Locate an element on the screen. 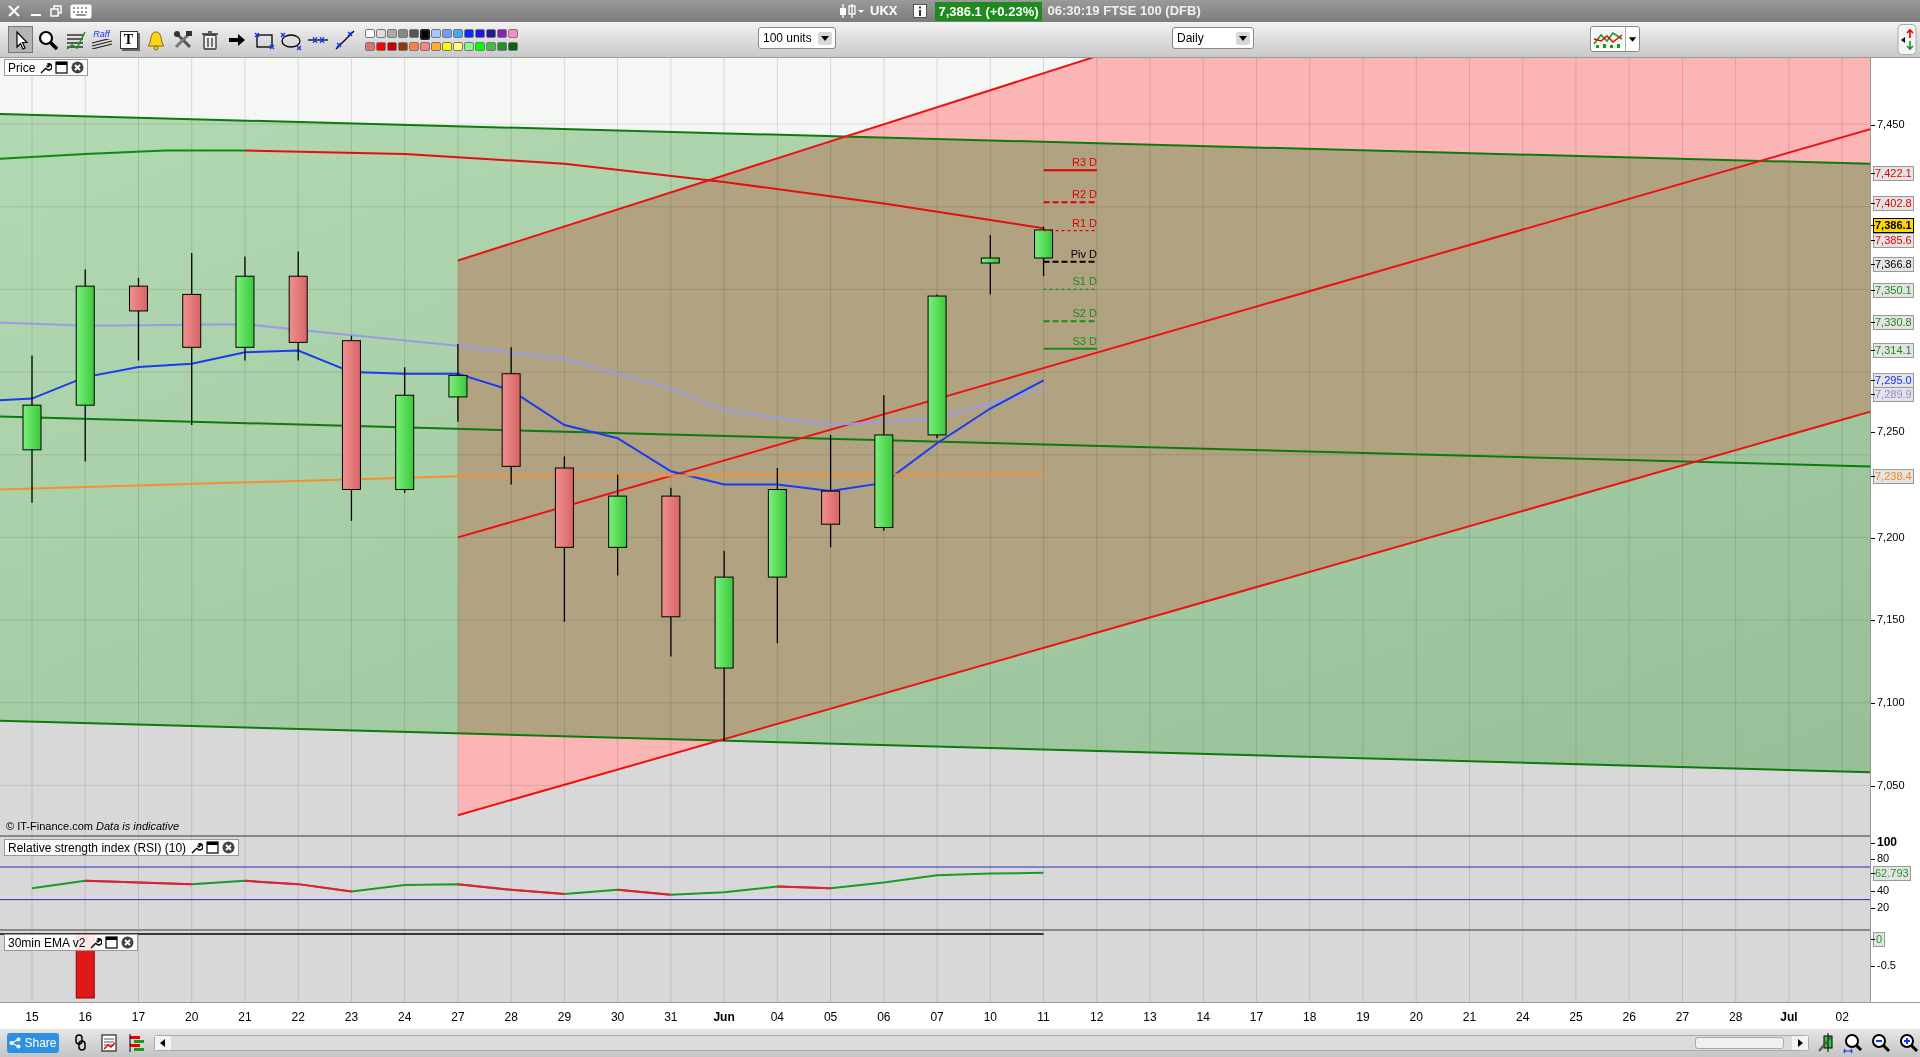 The image size is (1920, 1057). scroll-thumb is located at coordinates (1739, 1043).